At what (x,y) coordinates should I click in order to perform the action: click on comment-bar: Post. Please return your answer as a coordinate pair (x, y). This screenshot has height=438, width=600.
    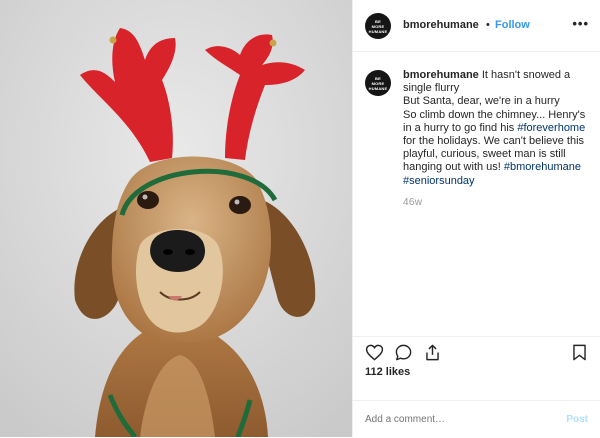
    Looking at the image, I should click on (476, 419).